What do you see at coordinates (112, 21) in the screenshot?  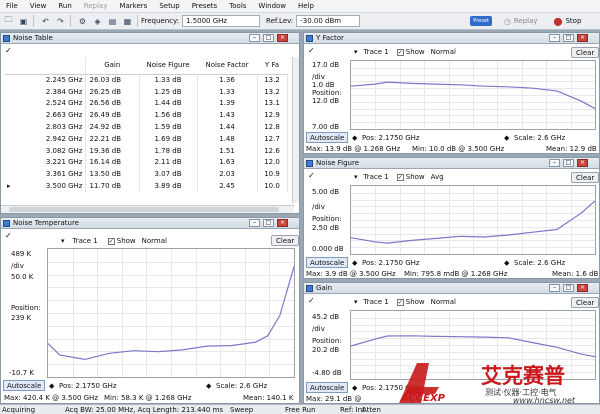 I see `display-icon: ▤` at bounding box center [112, 21].